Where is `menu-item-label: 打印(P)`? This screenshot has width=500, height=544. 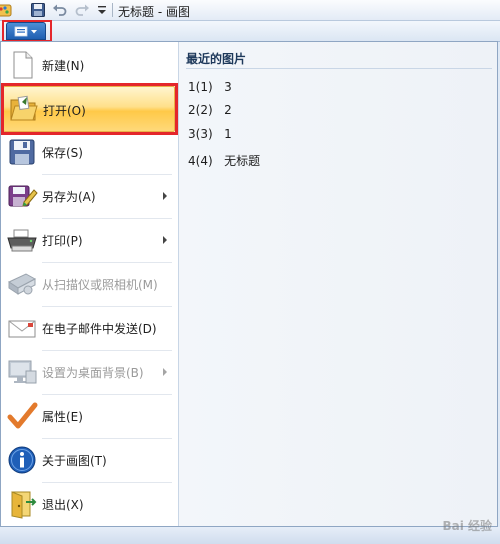
menu-item-label: 打印(P) is located at coordinates (62, 241).